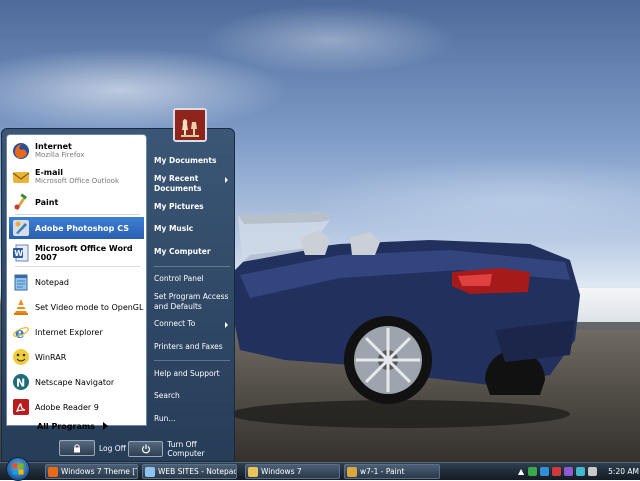 The width and height of the screenshot is (640, 481). I want to click on arrow-right-icon, so click(105, 426).